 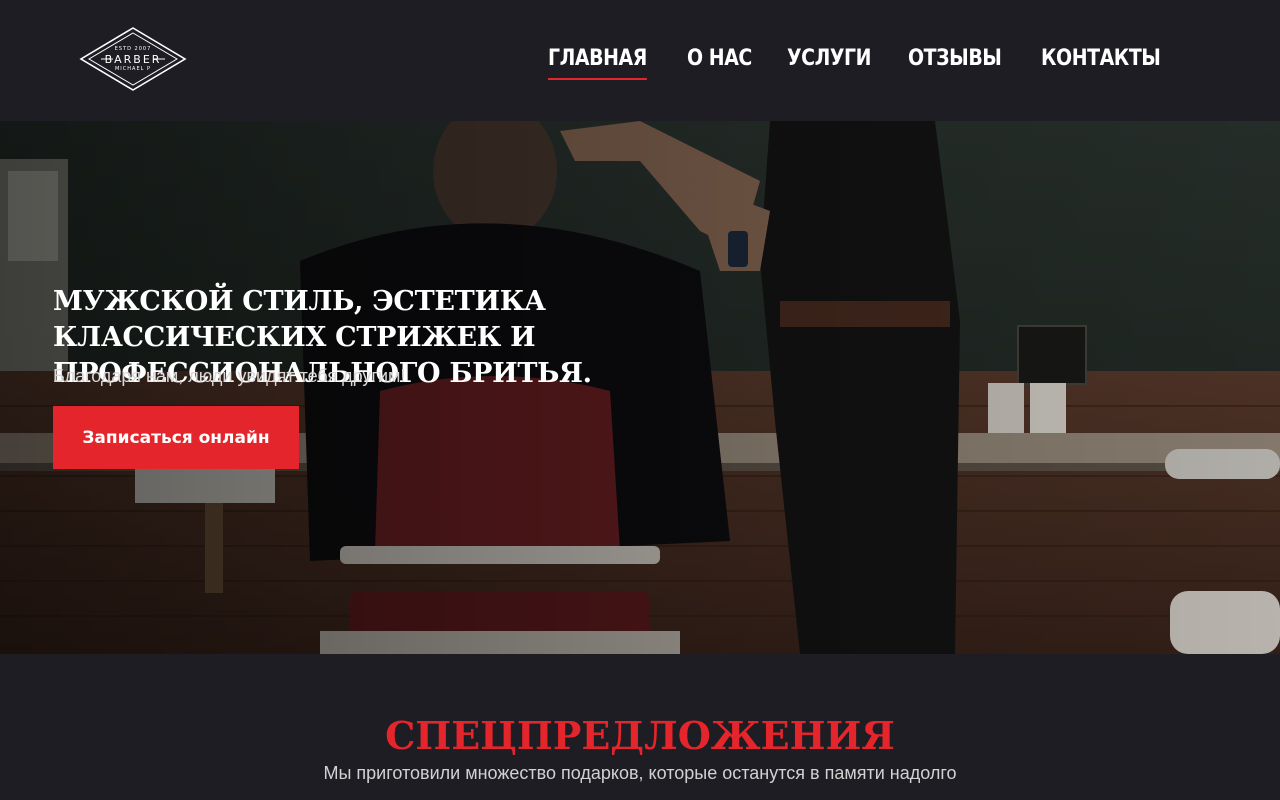 I want to click on logo-main-text: BARBER, so click(x=133, y=59).